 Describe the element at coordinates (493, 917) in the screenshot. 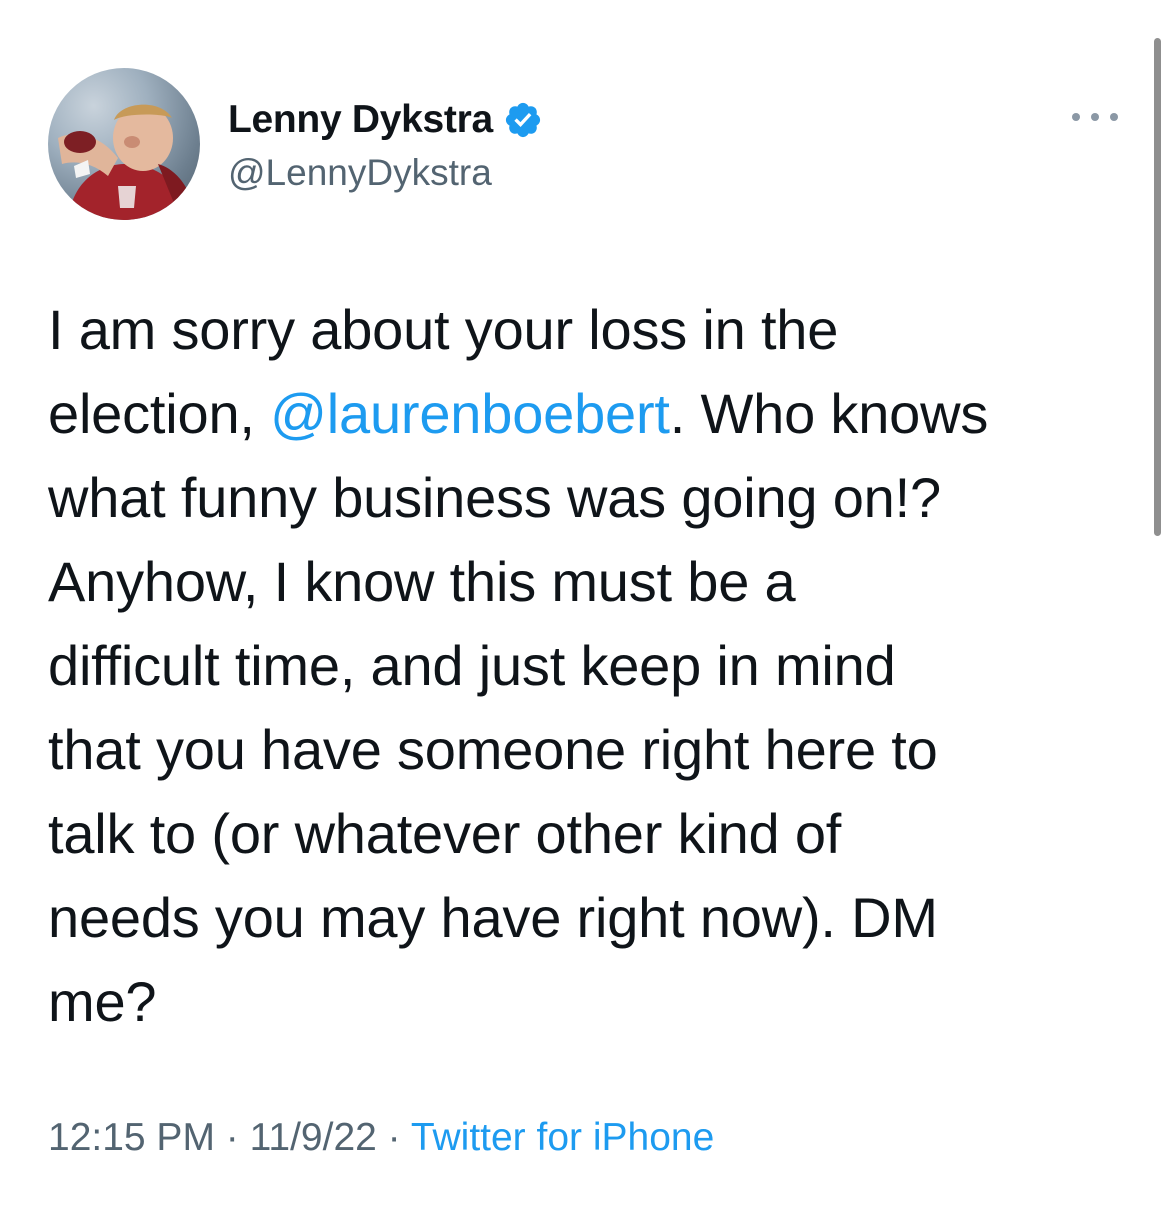

I see `tweet-text-segment: needs you may have right now). DM` at that location.